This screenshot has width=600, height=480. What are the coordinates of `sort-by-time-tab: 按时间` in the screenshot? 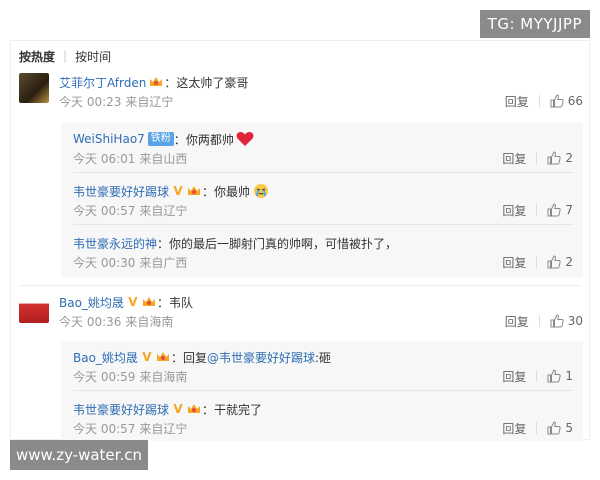 It's located at (93, 56).